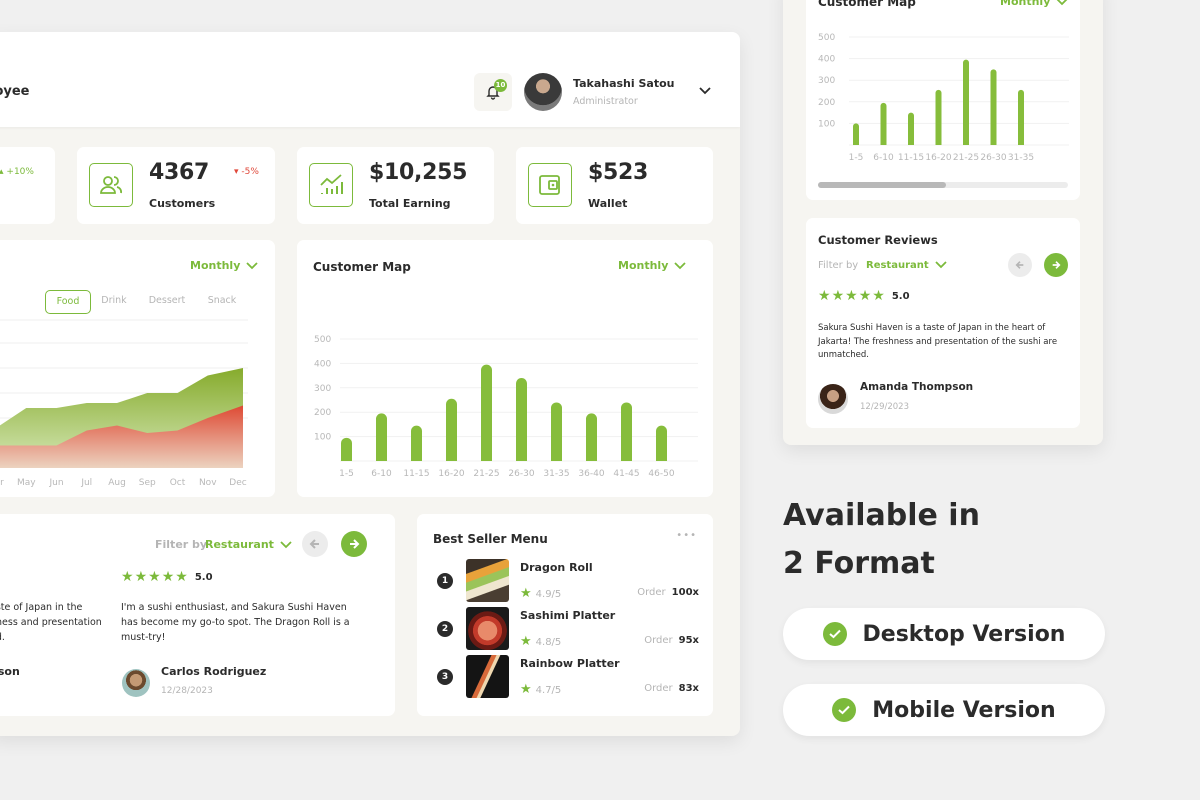 This screenshot has width=1200, height=800. Describe the element at coordinates (884, 407) in the screenshot. I see `review-date: 12/29/2023` at that location.